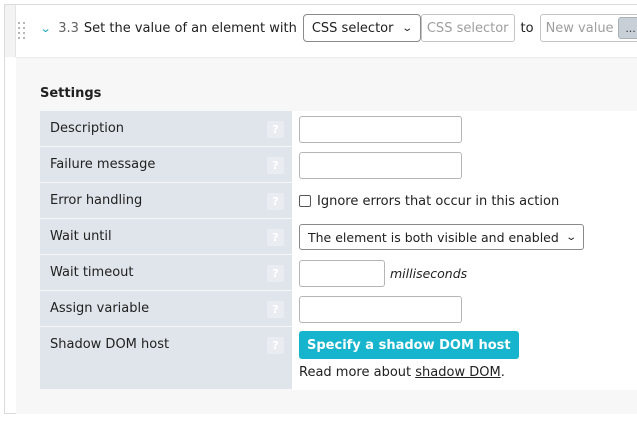 This screenshot has width=637, height=421. I want to click on step-number: 3.3, so click(68, 28).